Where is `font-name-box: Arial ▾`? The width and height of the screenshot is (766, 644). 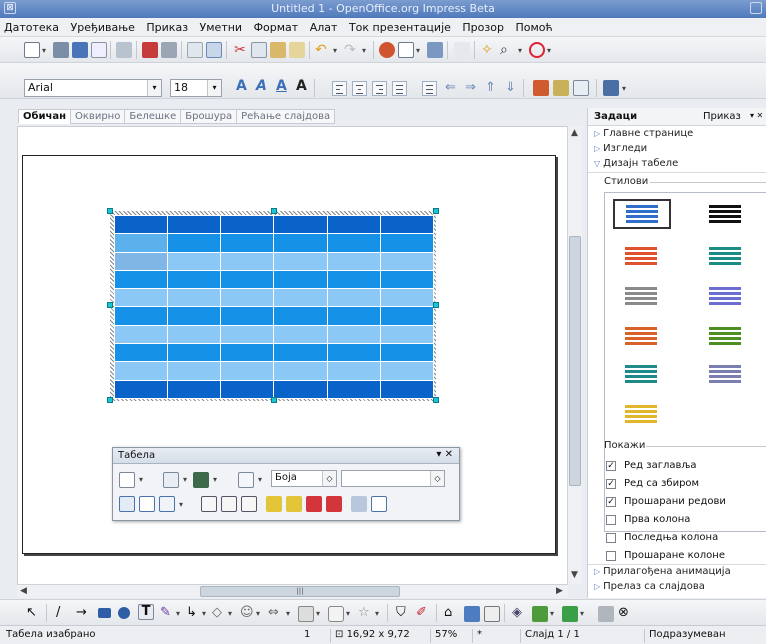 font-name-box: Arial ▾ is located at coordinates (93, 88).